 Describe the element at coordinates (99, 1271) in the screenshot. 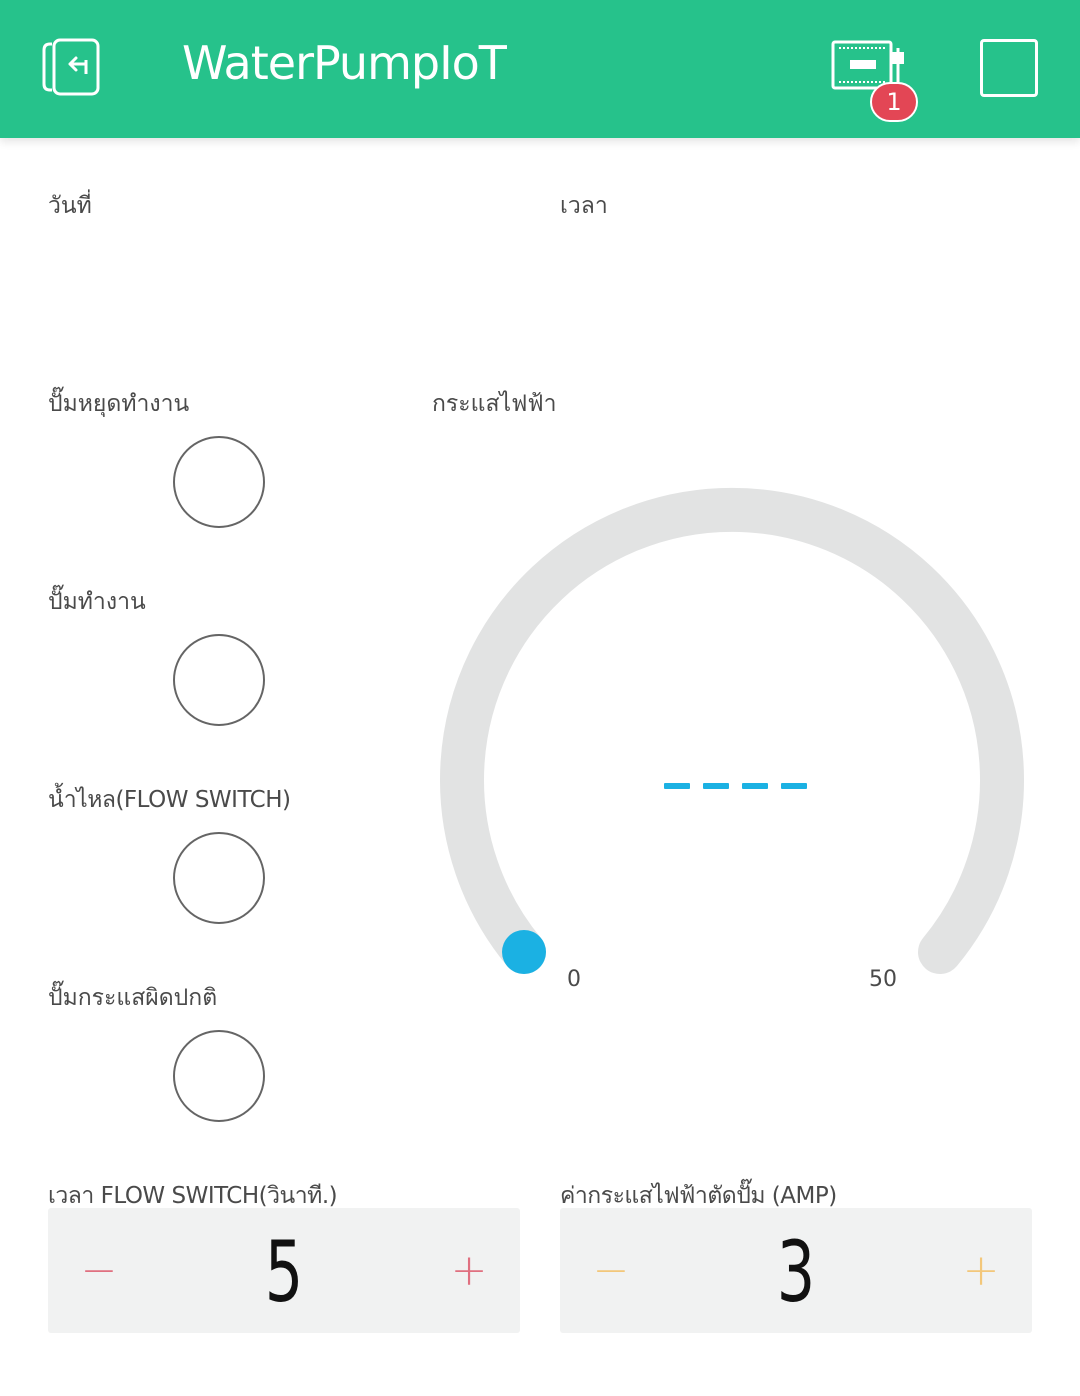

I see `flow-time-minus-button: −` at that location.